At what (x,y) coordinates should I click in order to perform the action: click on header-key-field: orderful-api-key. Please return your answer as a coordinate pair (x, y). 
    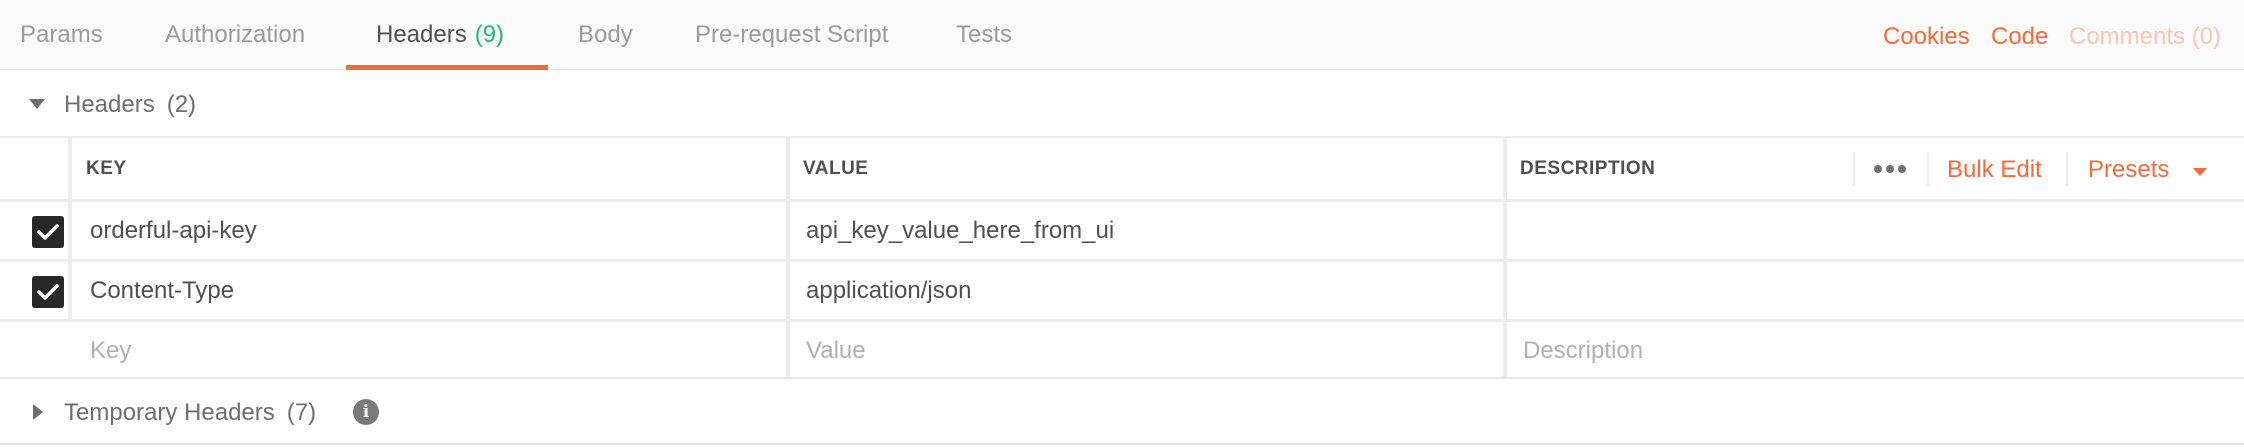
    Looking at the image, I should click on (173, 230).